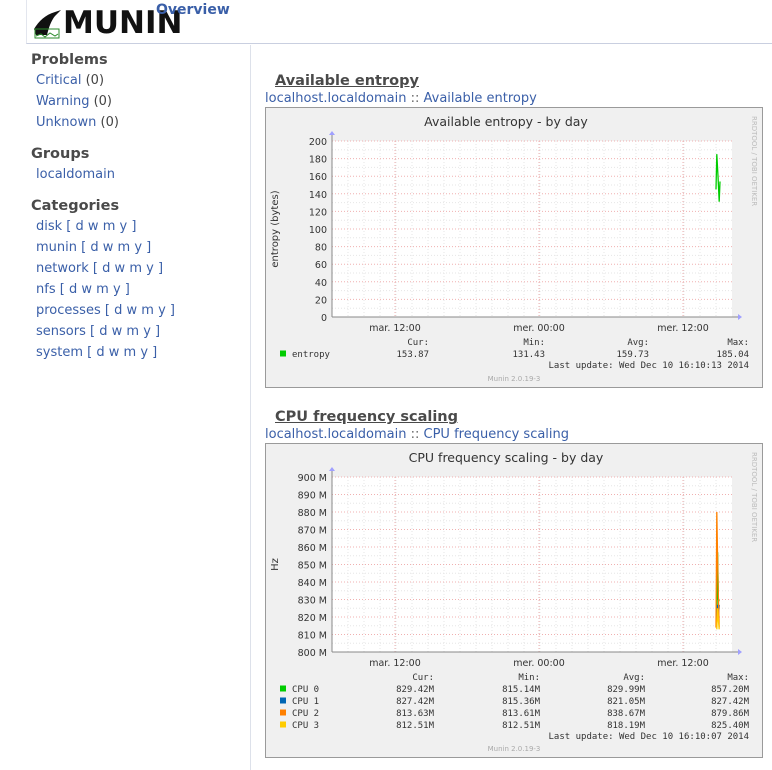  What do you see at coordinates (103, 331) in the screenshot?
I see `category-sensors-period-d: d` at bounding box center [103, 331].